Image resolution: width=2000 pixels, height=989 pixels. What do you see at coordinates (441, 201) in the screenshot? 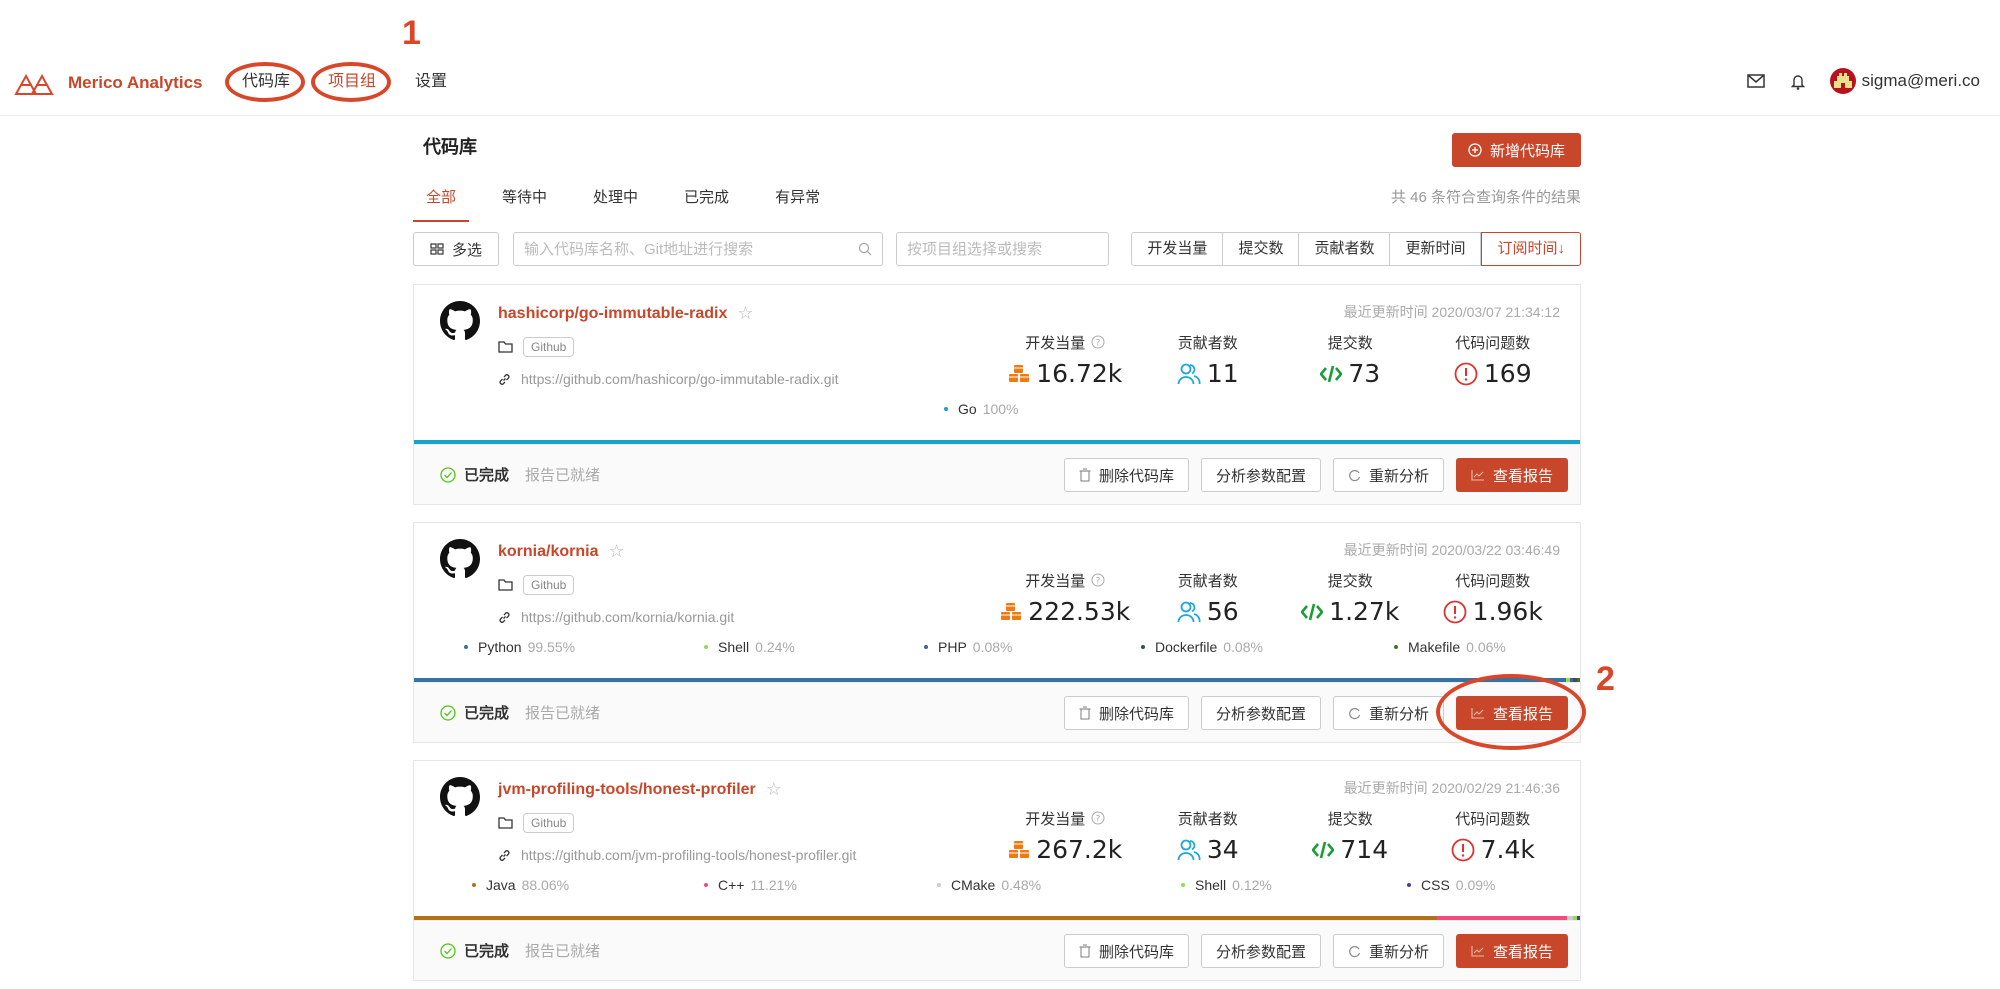
I see `tab-all: 全部` at bounding box center [441, 201].